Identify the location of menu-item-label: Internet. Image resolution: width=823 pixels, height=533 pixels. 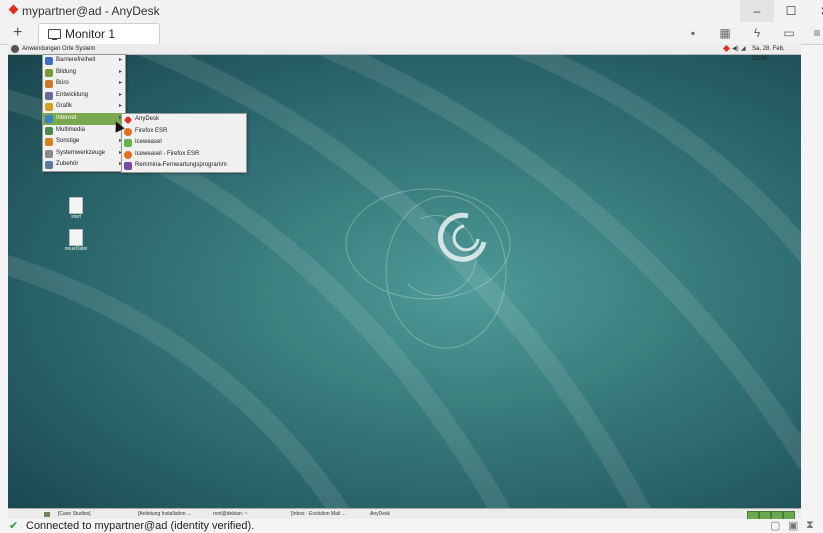
(66, 117).